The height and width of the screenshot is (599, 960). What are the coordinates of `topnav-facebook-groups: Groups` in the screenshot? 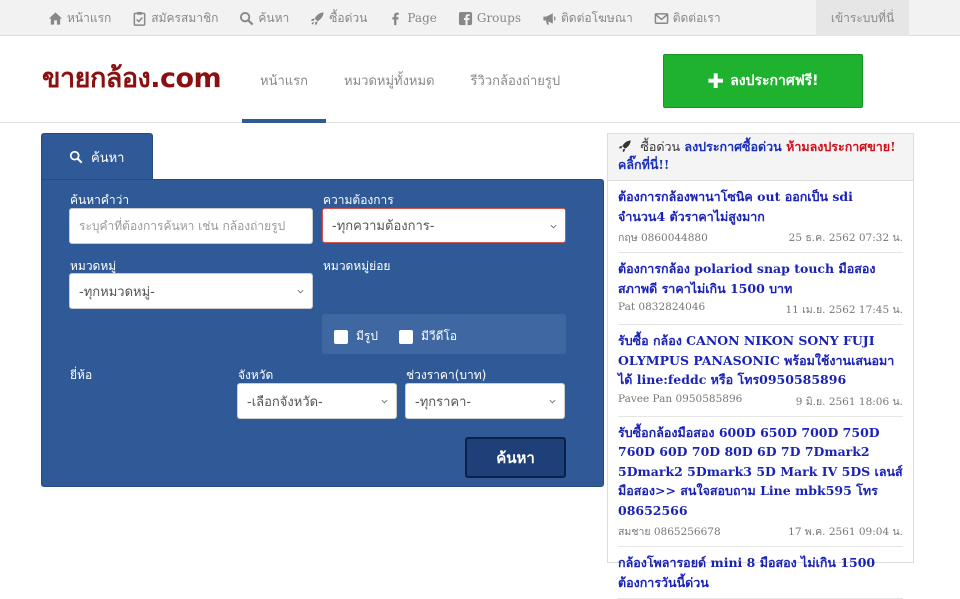 It's located at (489, 18).